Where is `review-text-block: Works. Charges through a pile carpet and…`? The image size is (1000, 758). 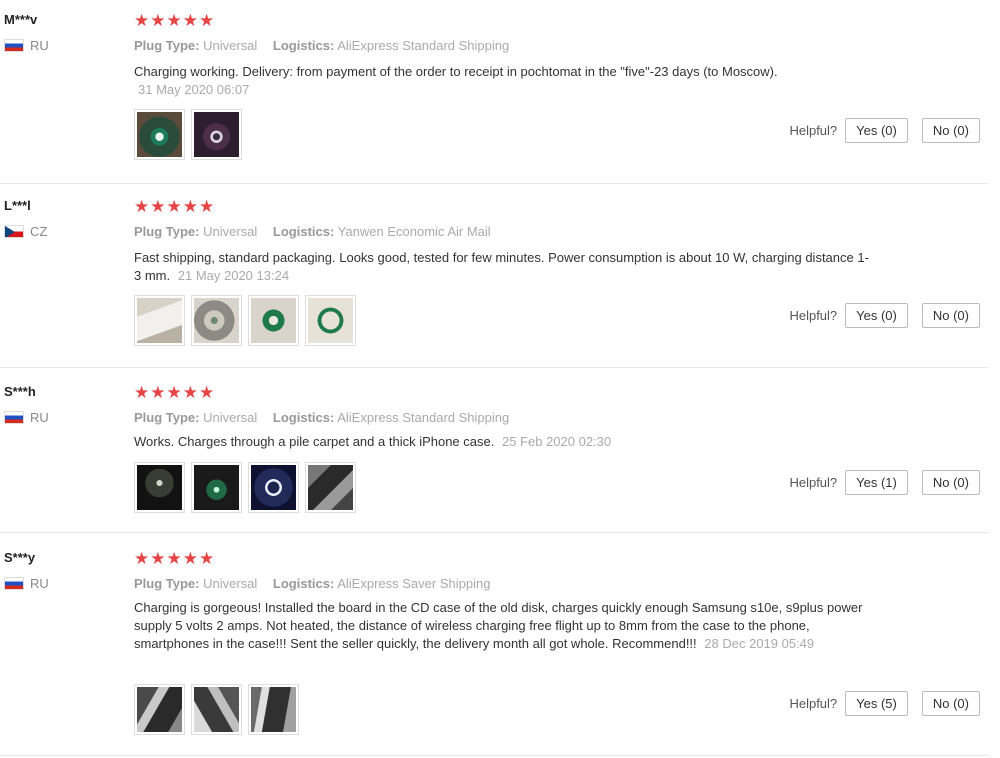 review-text-block: Works. Charges through a pile carpet and… is located at coordinates (504, 442).